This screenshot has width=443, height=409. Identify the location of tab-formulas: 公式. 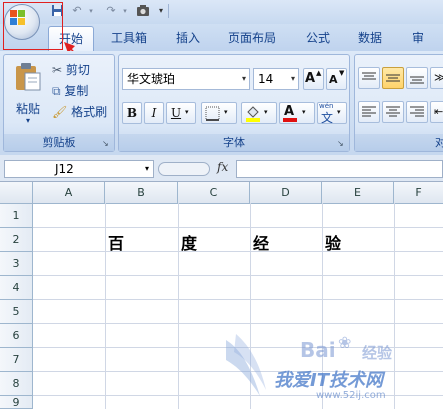
(318, 38).